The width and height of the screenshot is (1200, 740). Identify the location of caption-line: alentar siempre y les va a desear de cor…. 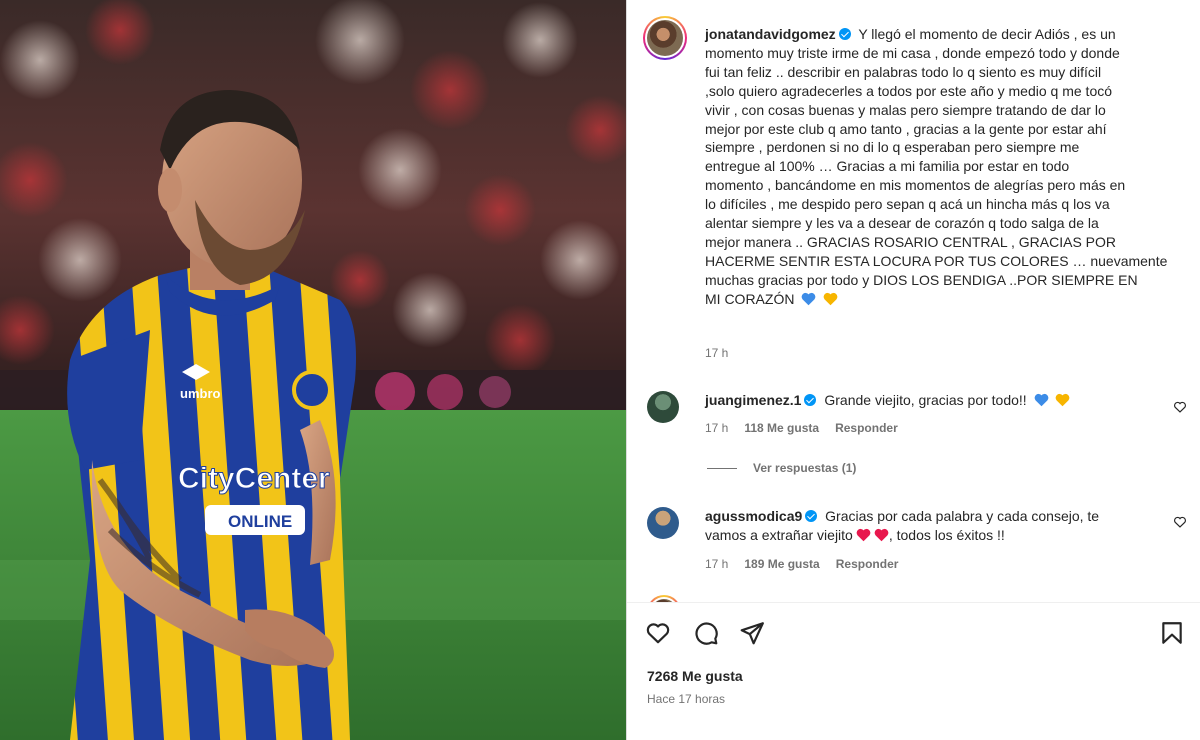
(902, 223).